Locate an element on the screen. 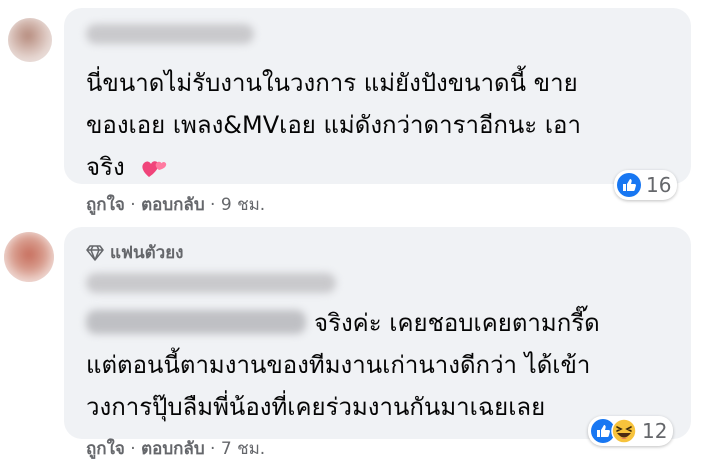  reaction-summary: 16 is located at coordinates (646, 185).